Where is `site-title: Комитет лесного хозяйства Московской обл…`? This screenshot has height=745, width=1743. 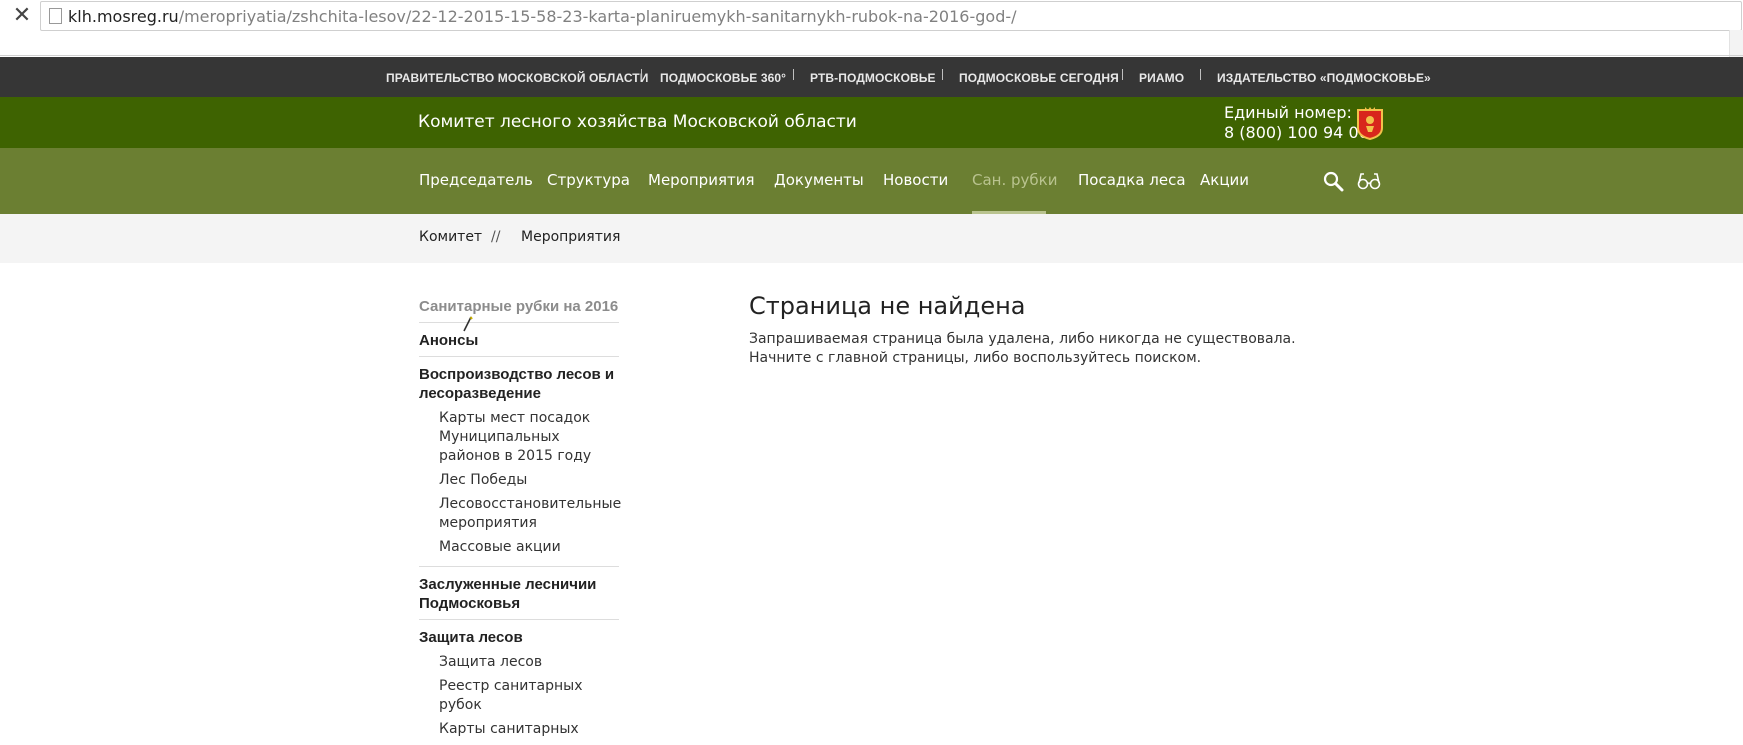
site-title: Комитет лесного хозяйства Московской обл… is located at coordinates (637, 122).